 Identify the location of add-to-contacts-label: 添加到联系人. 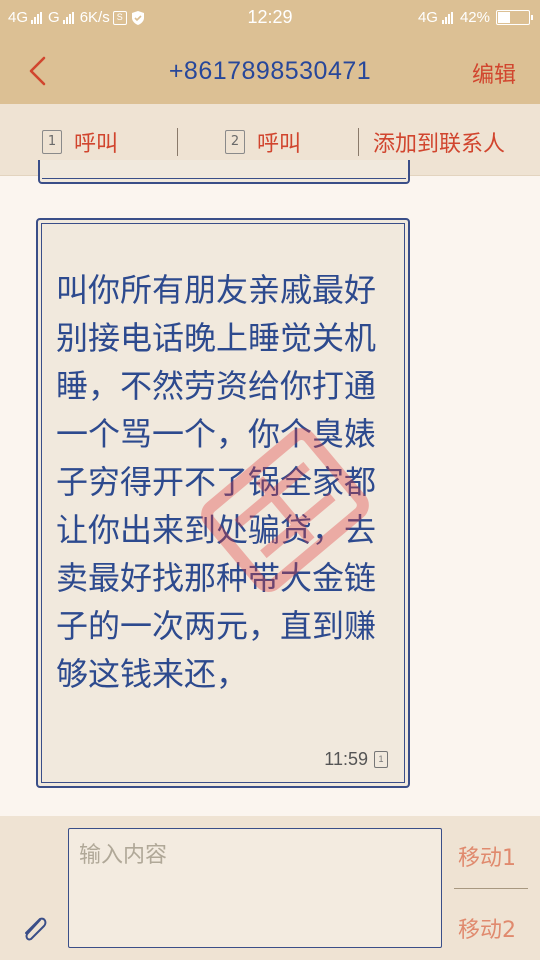
(439, 144).